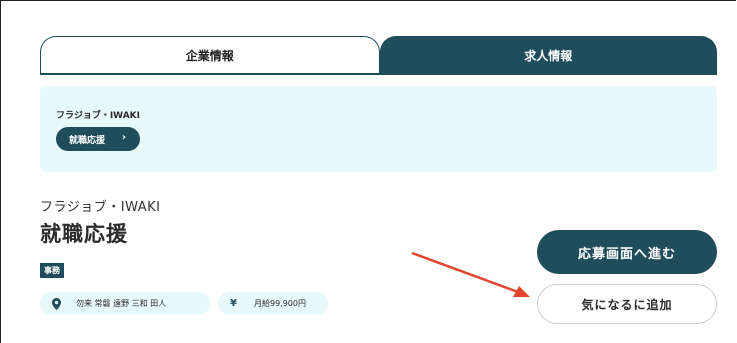 Image resolution: width=737 pixels, height=343 pixels. I want to click on map-pin-icon, so click(57, 303).